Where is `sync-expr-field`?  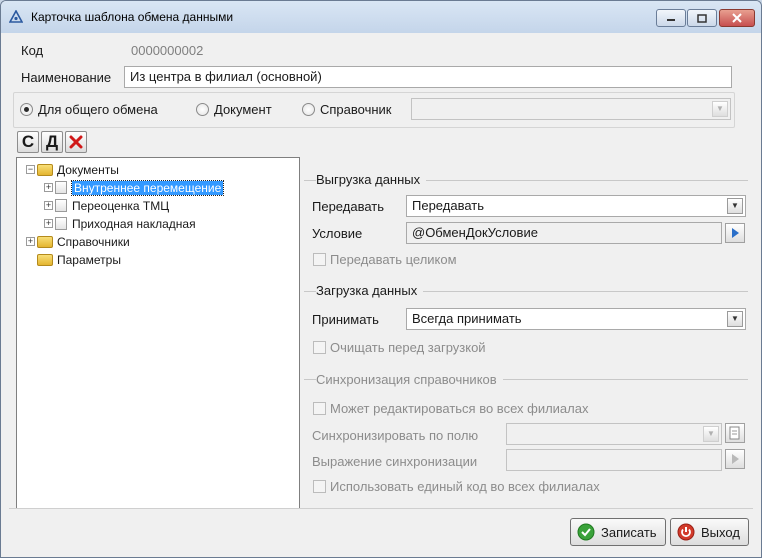
sync-expr-field is located at coordinates (614, 460).